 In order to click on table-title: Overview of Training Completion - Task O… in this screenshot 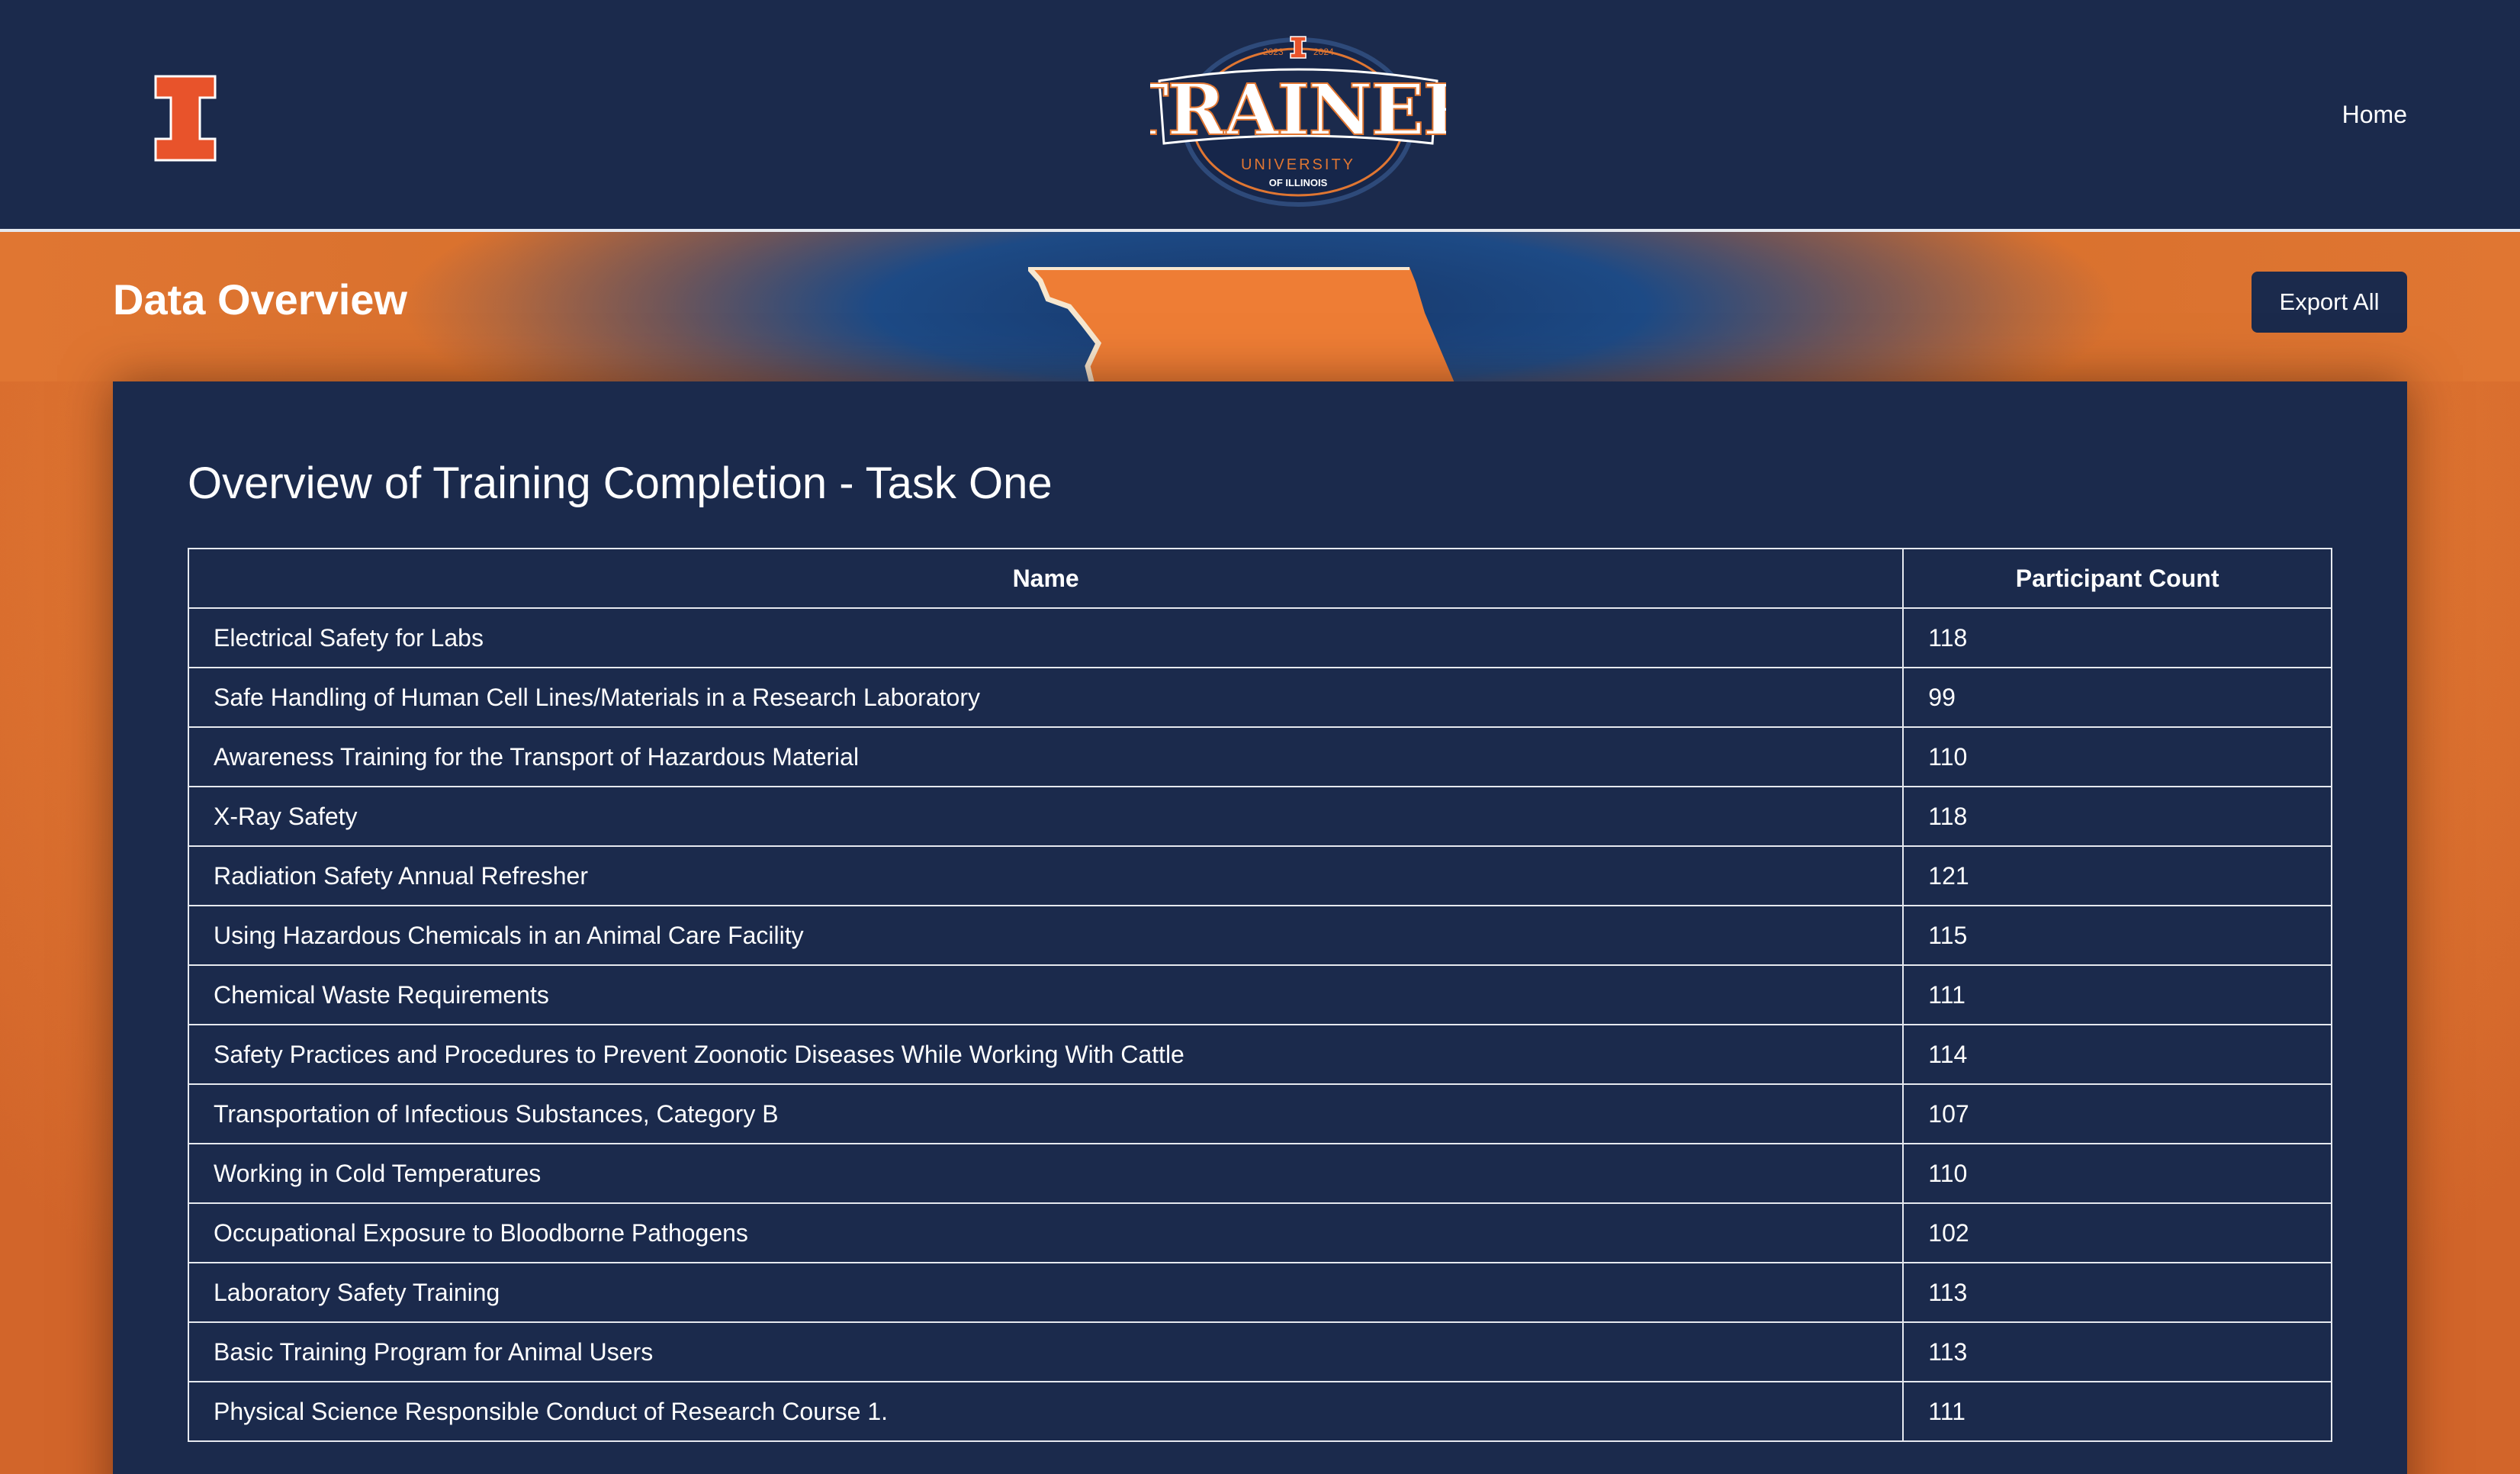, I will do `click(620, 483)`.